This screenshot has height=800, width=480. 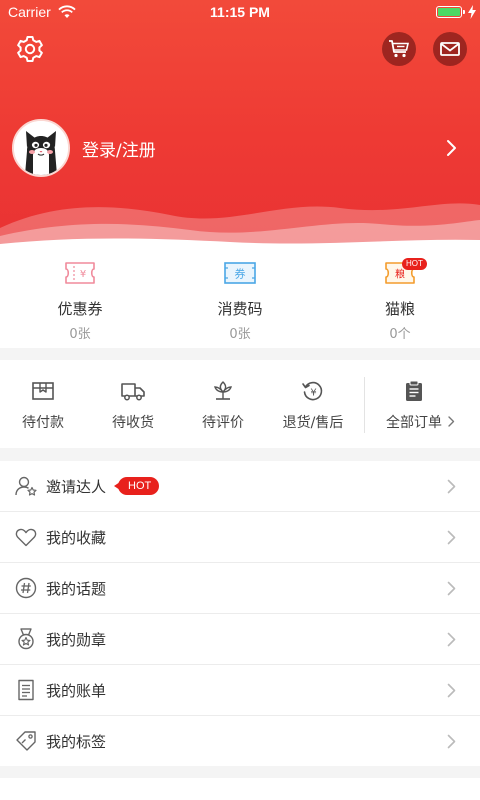 I want to click on menu-label-tags: 我的标签, so click(x=76, y=742).